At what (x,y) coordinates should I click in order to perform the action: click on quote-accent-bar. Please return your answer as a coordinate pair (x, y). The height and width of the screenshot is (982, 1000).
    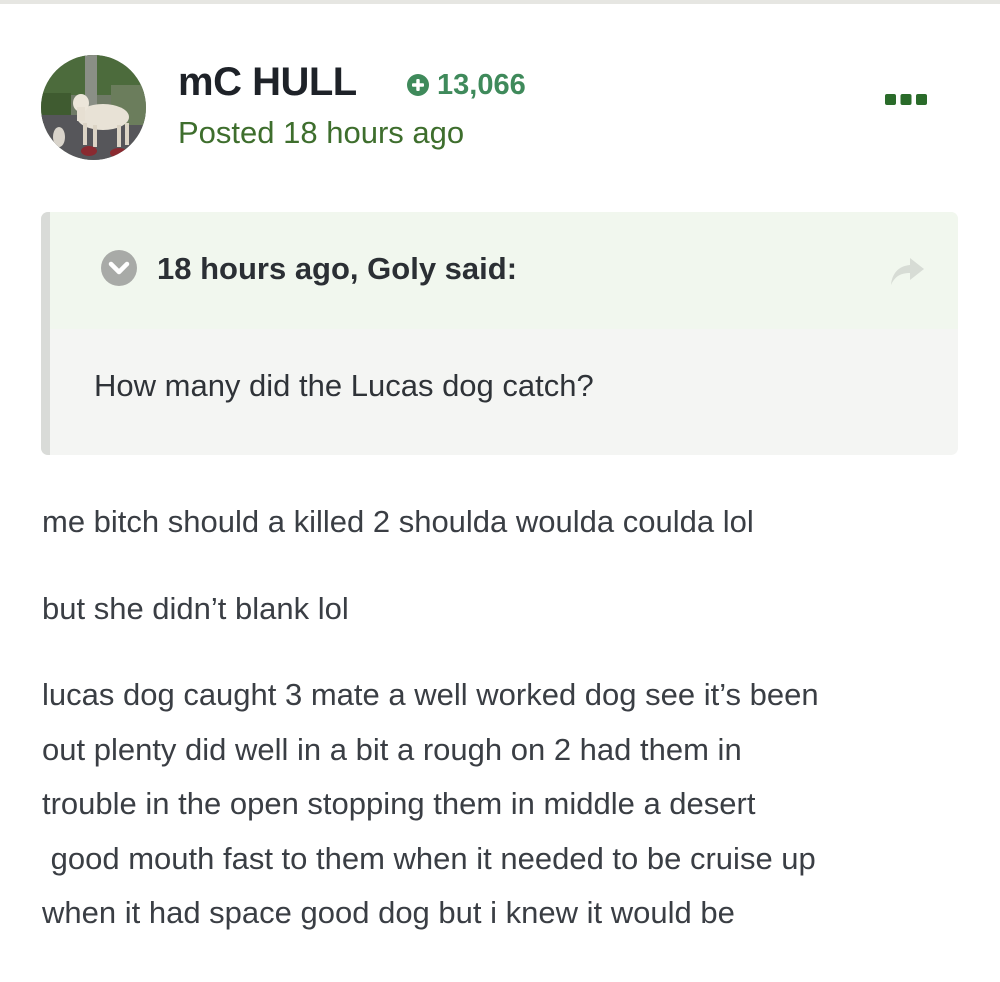
    Looking at the image, I should click on (45, 333).